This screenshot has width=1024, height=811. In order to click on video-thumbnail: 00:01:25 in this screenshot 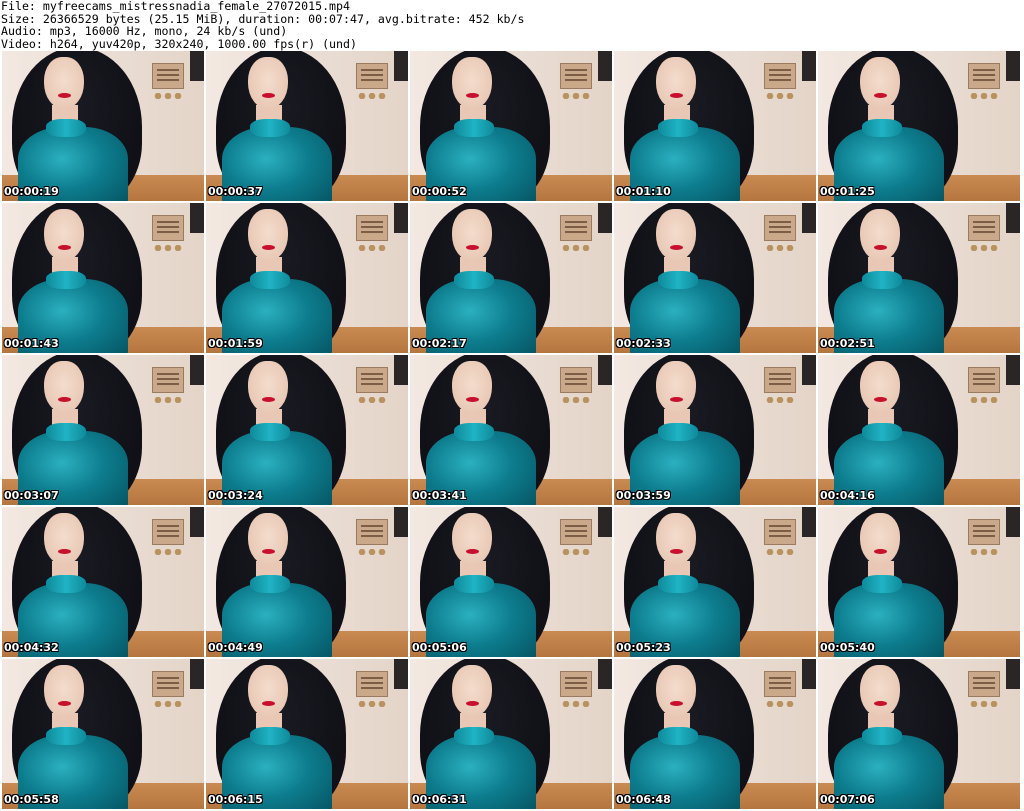, I will do `click(919, 126)`.